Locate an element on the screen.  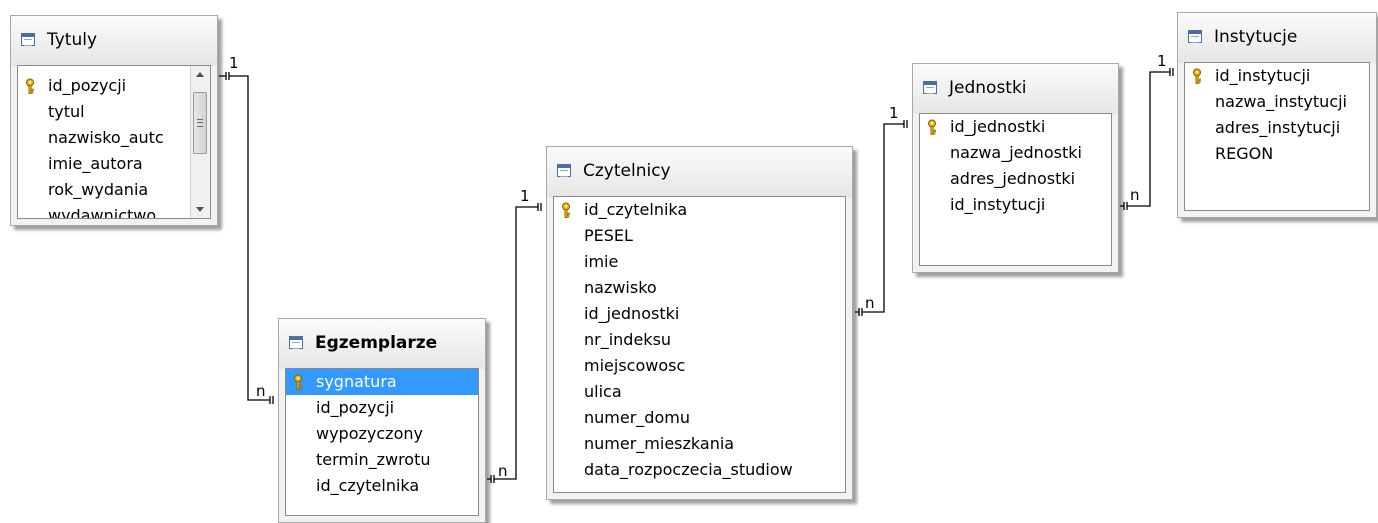
field-data-rozpoczecia-studiow: data_rozpoczecia_studiow is located at coordinates (699, 470).